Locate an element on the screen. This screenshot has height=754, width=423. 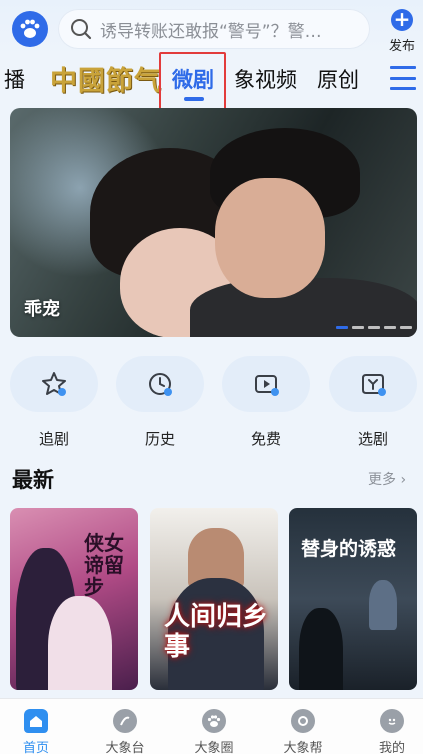
tab-highlight-box is located at coordinates (192, 82).